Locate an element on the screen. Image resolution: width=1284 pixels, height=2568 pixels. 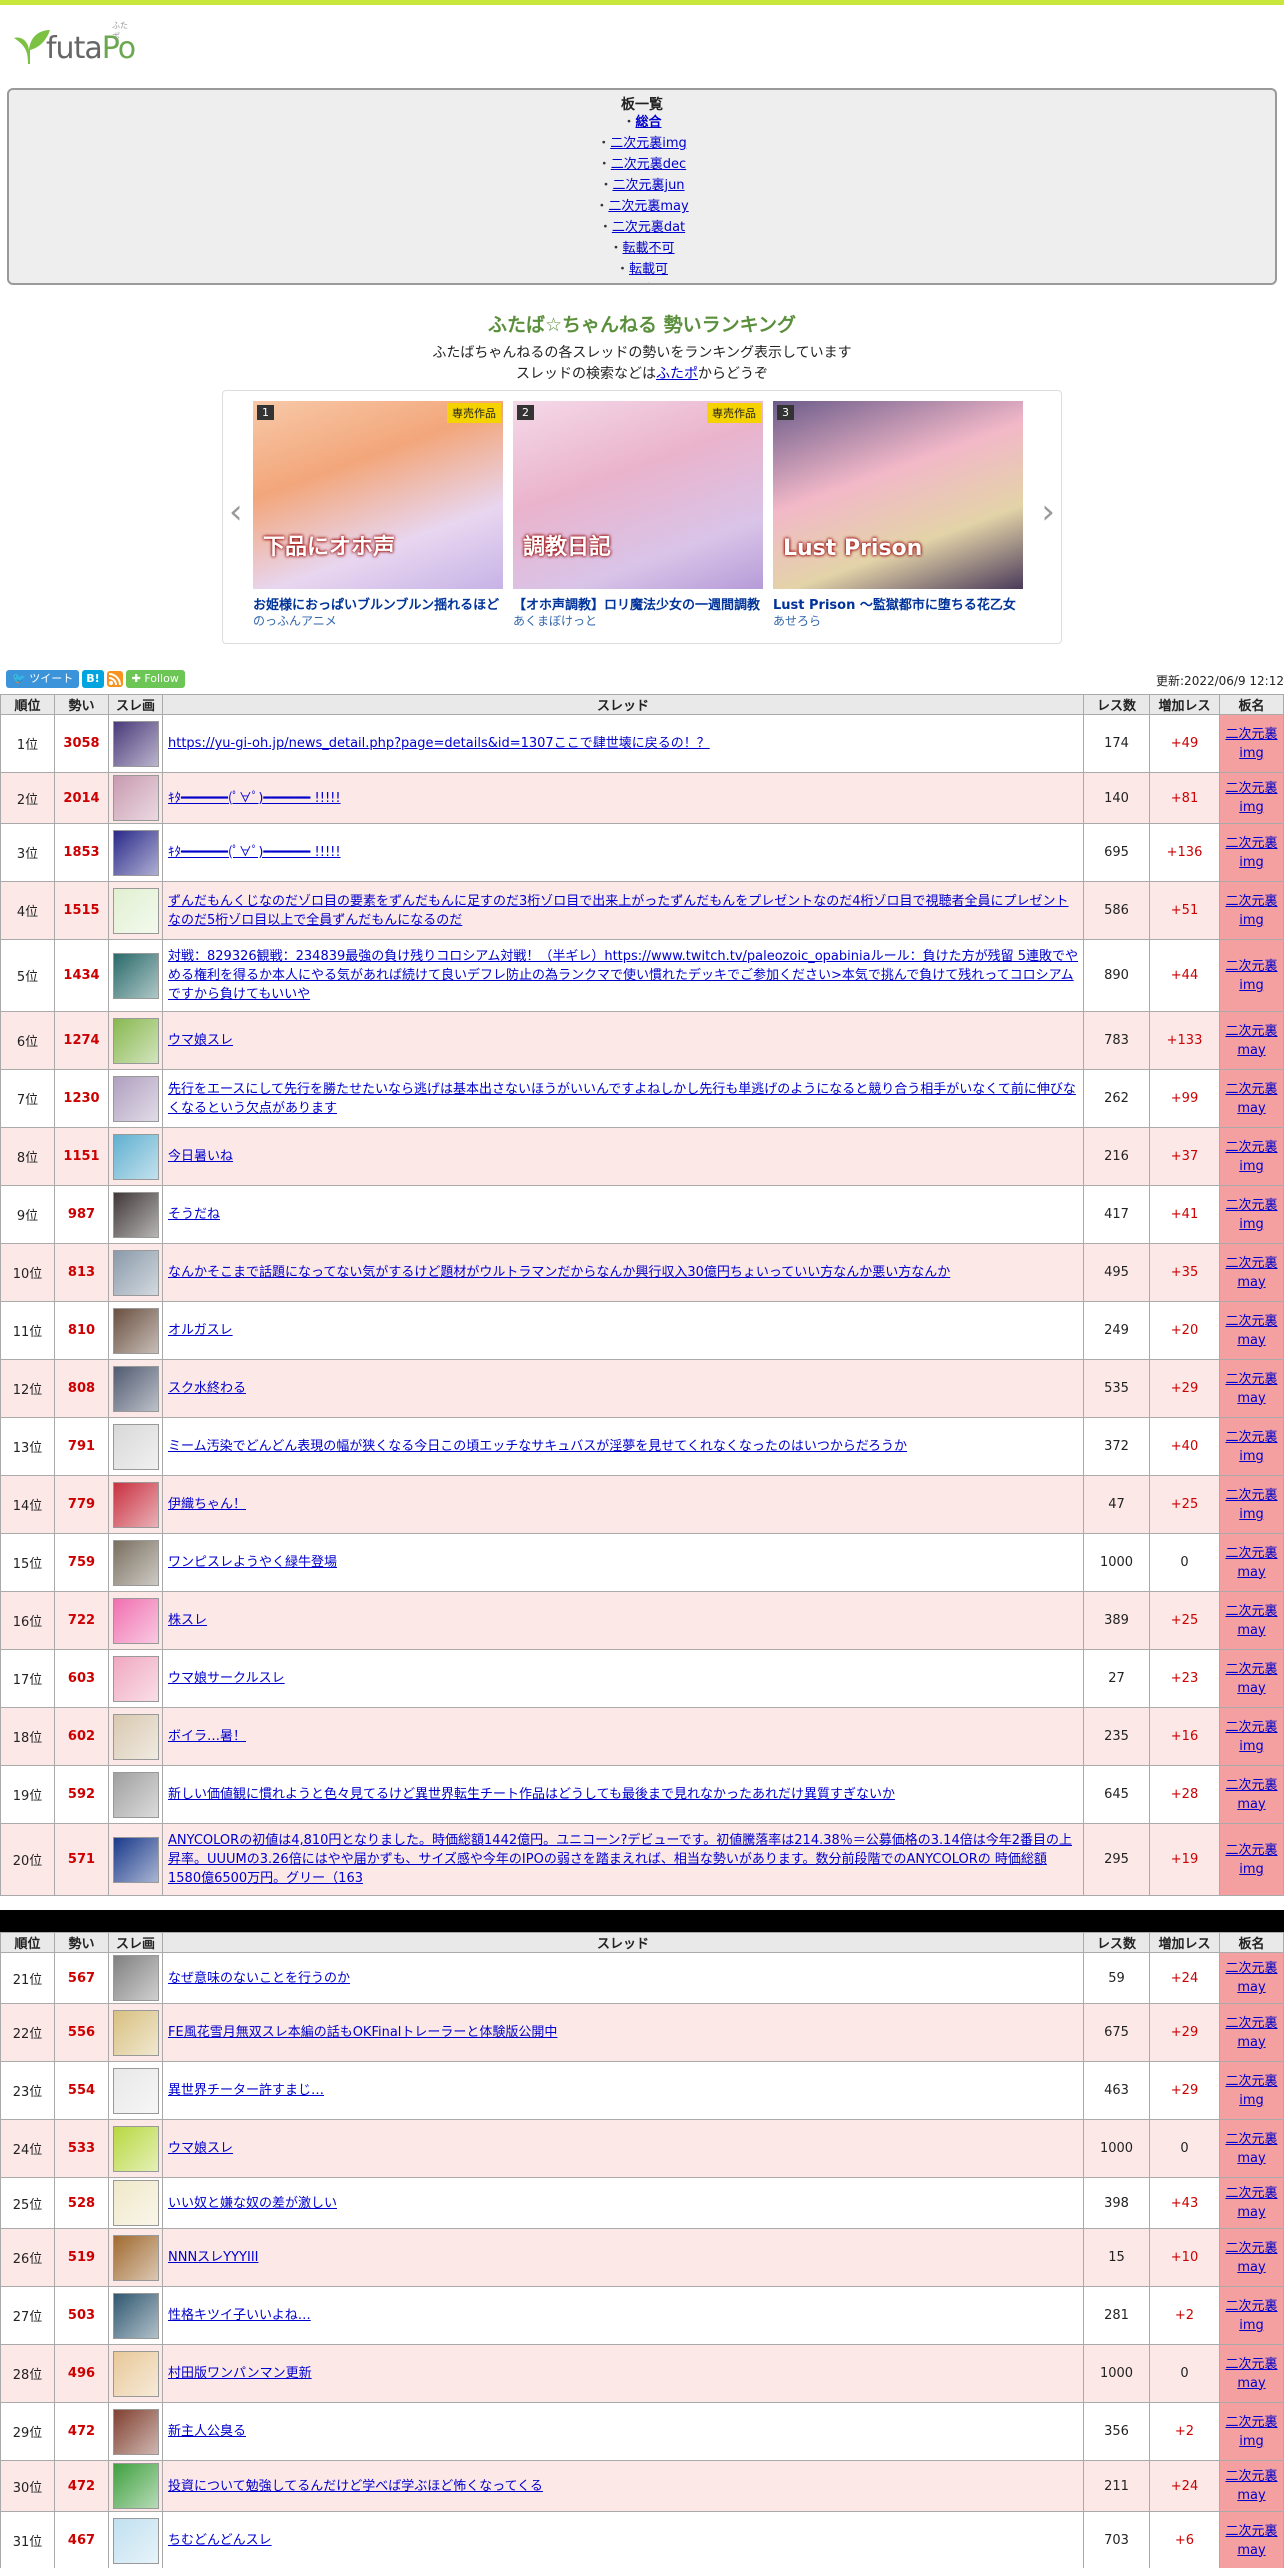
board-link: 転載不可 is located at coordinates (649, 248).